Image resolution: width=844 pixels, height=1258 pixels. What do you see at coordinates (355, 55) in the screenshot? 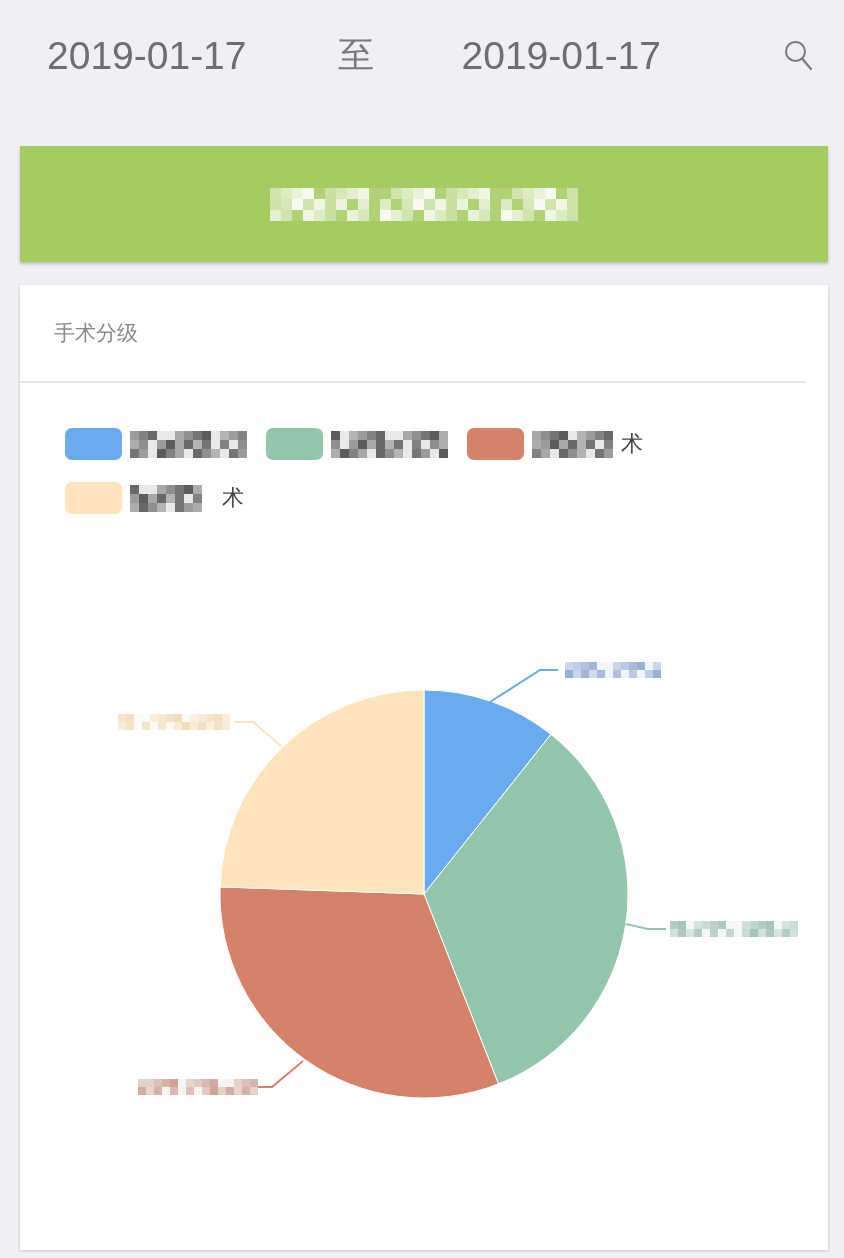
I see `range-separator: 至` at bounding box center [355, 55].